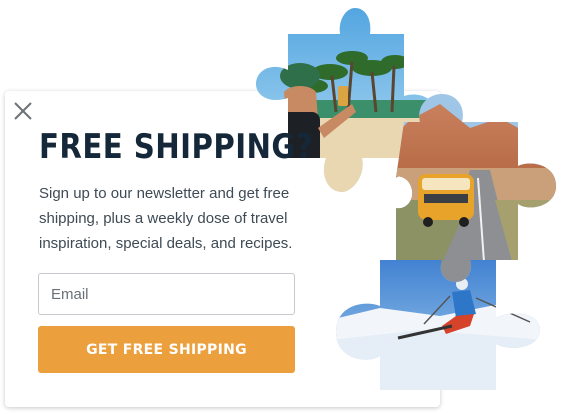 Image resolution: width=569 pixels, height=414 pixels. Describe the element at coordinates (176, 147) in the screenshot. I see `popup-heading: FREE SHIPPING?` at that location.